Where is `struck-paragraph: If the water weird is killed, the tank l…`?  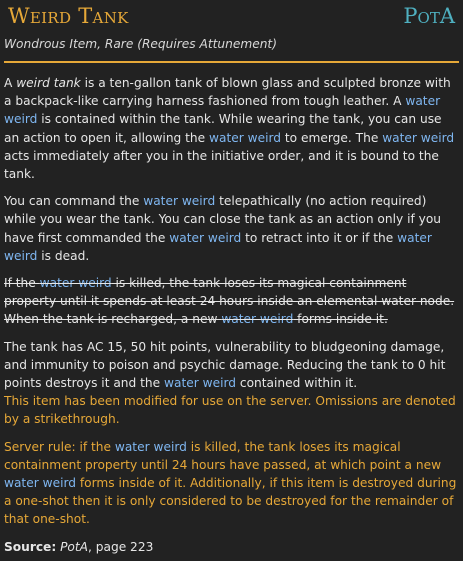
struck-paragraph: If the water weird is killed, the tank l… is located at coordinates (229, 301).